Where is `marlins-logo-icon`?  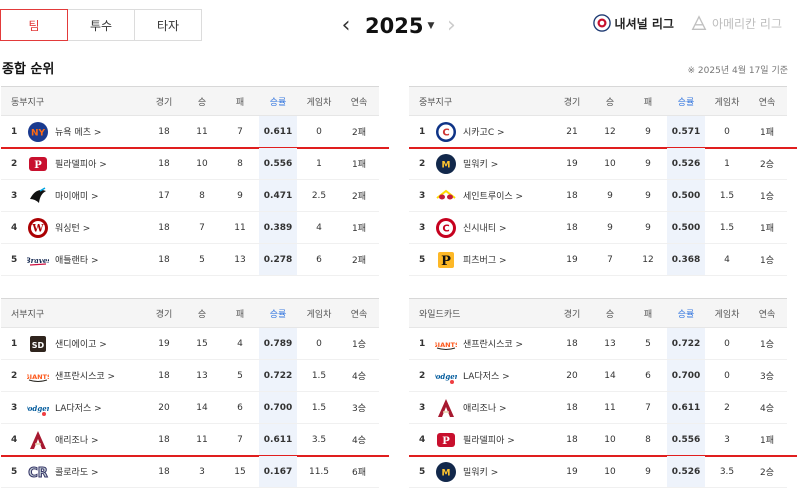
marlins-logo-icon is located at coordinates (38, 196).